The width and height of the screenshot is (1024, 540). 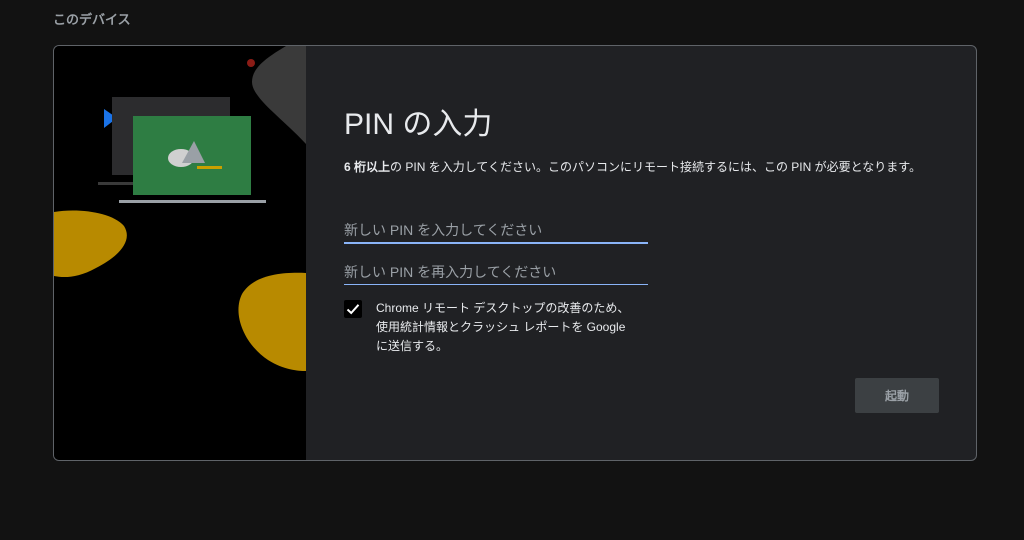 I want to click on section-title: このデバイス, so click(x=92, y=19).